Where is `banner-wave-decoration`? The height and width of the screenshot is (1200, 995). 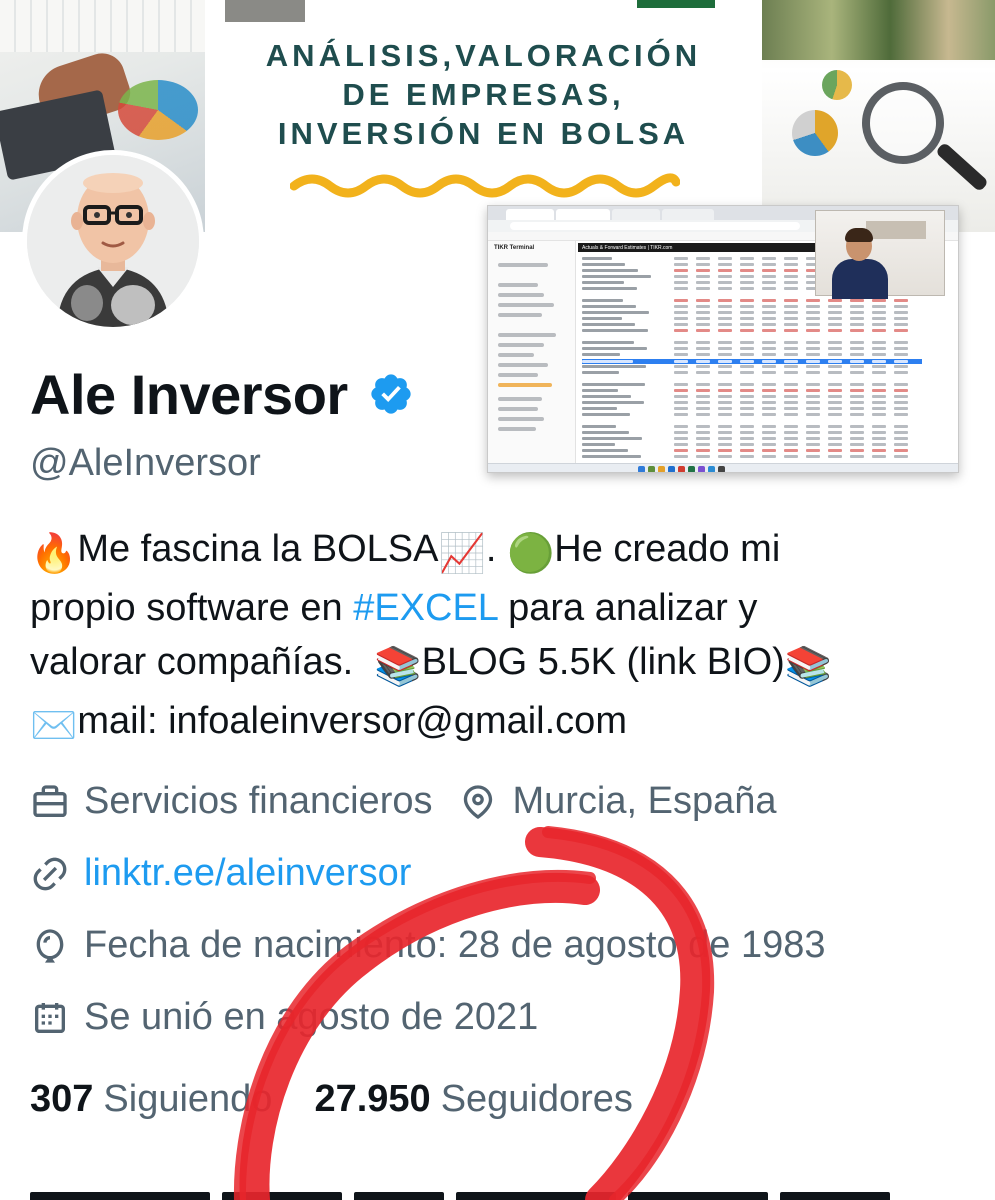
banner-wave-decoration is located at coordinates (485, 185).